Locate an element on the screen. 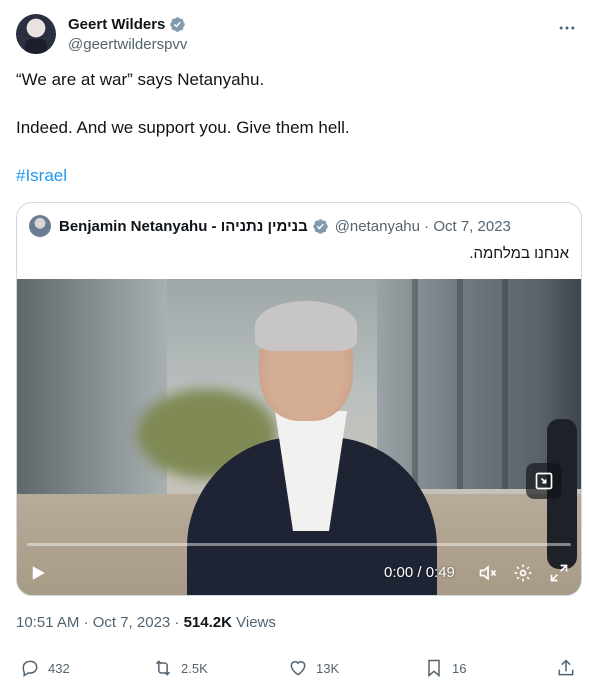 Image resolution: width=589 pixels, height=685 pixels. views-label: Views is located at coordinates (253, 622).